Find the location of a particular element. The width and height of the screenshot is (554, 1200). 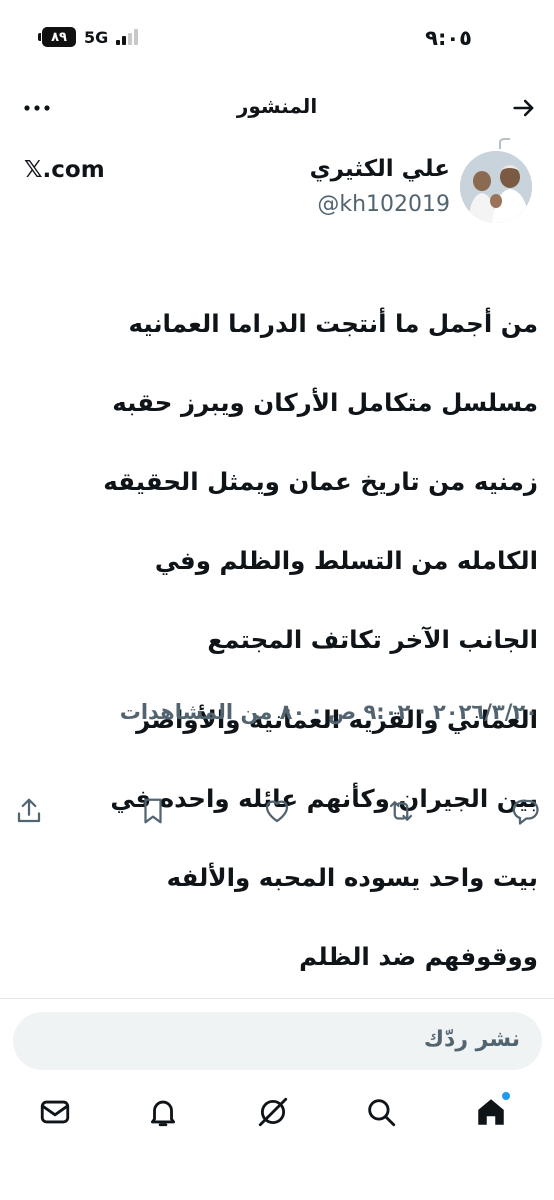

network-type: 5G is located at coordinates (96, 37).